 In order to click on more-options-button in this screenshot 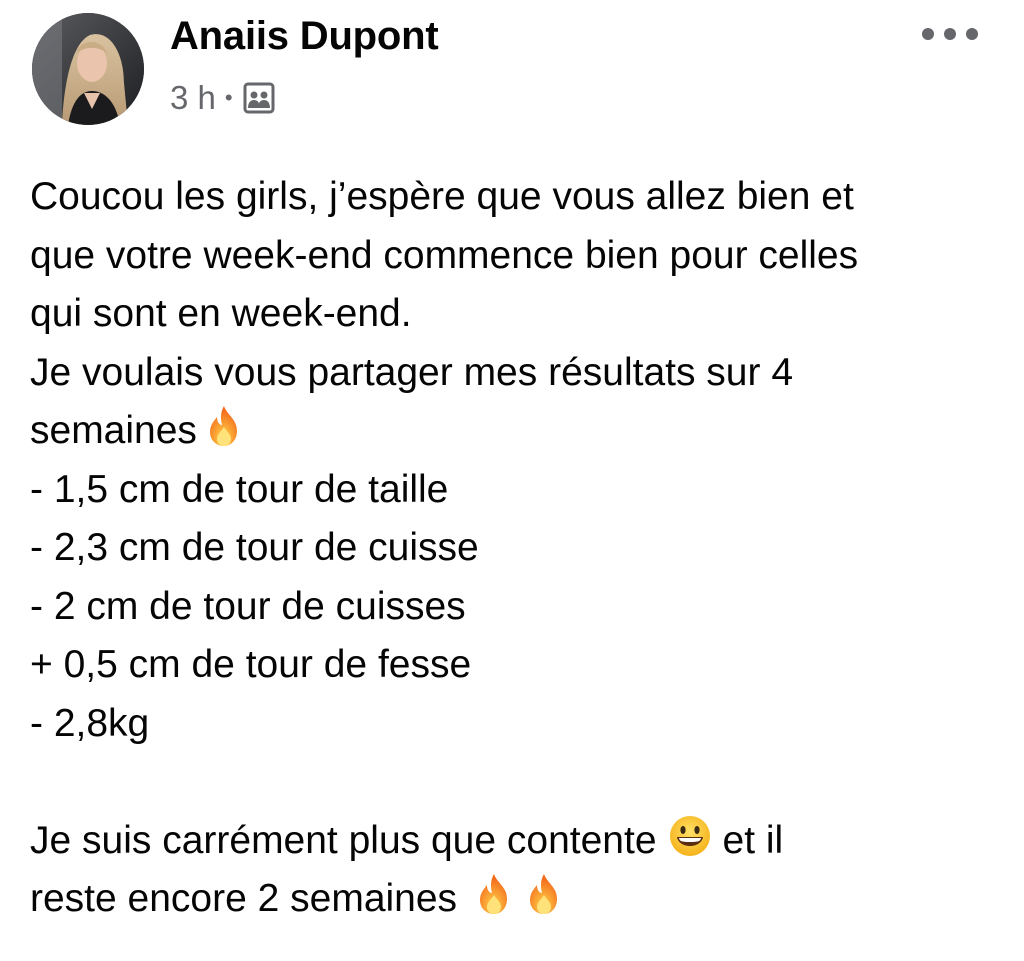, I will do `click(950, 34)`.